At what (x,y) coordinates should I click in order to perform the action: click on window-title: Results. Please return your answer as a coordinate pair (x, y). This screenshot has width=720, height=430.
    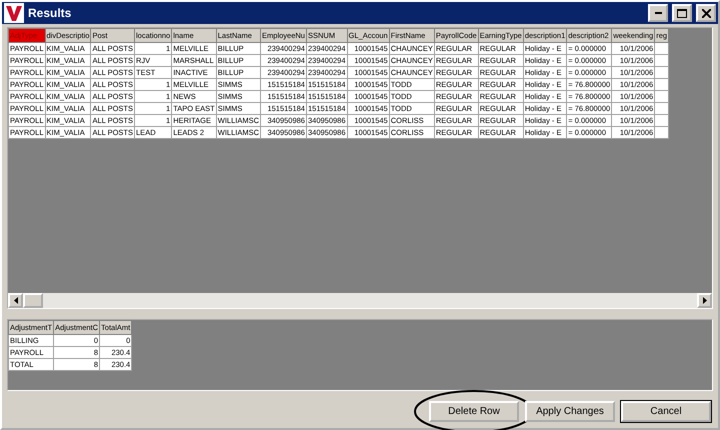
    Looking at the image, I should click on (50, 13).